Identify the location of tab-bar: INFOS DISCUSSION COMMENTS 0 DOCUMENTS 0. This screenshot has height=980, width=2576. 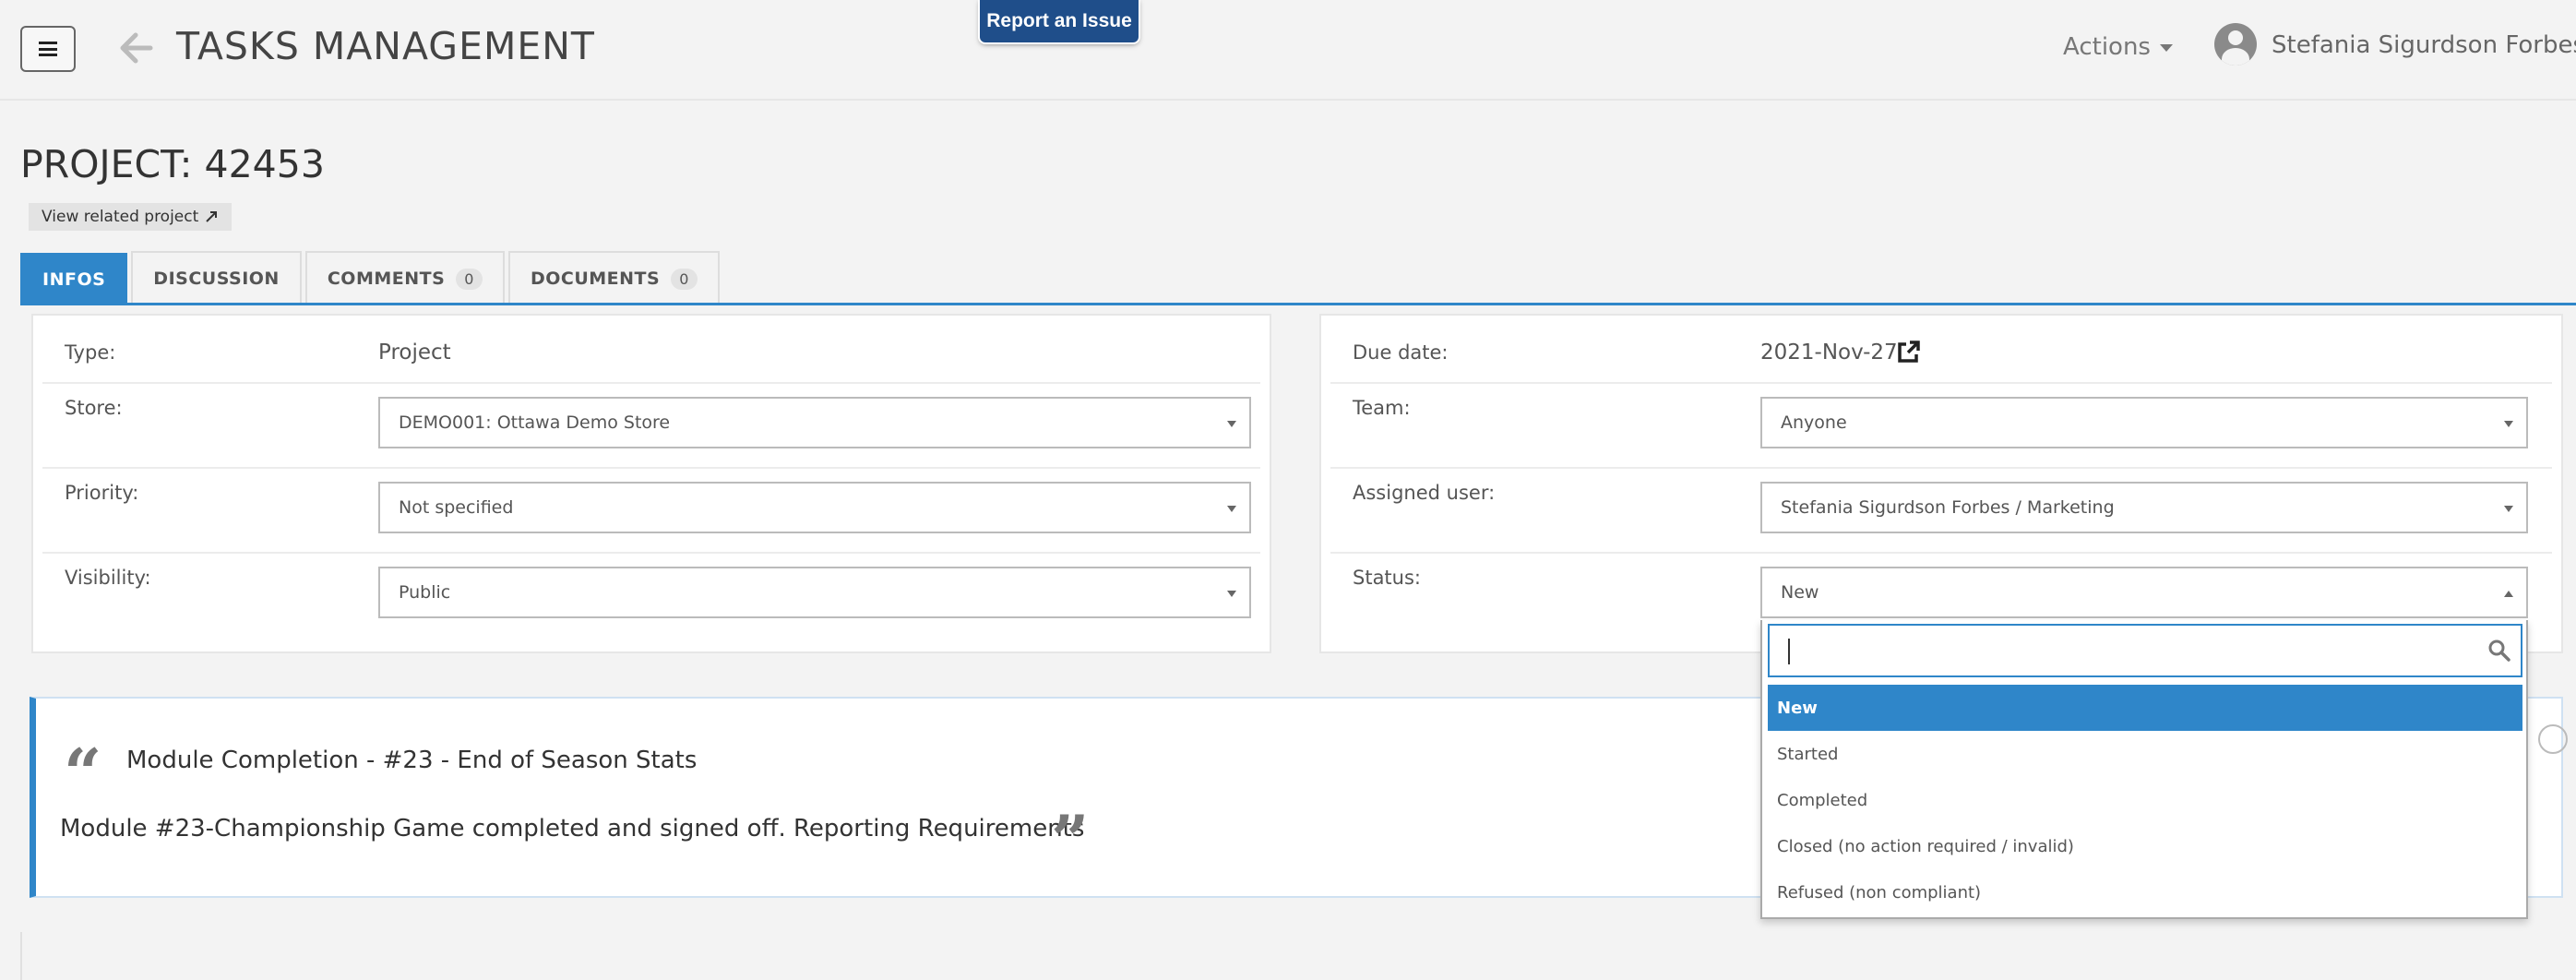
(371, 278).